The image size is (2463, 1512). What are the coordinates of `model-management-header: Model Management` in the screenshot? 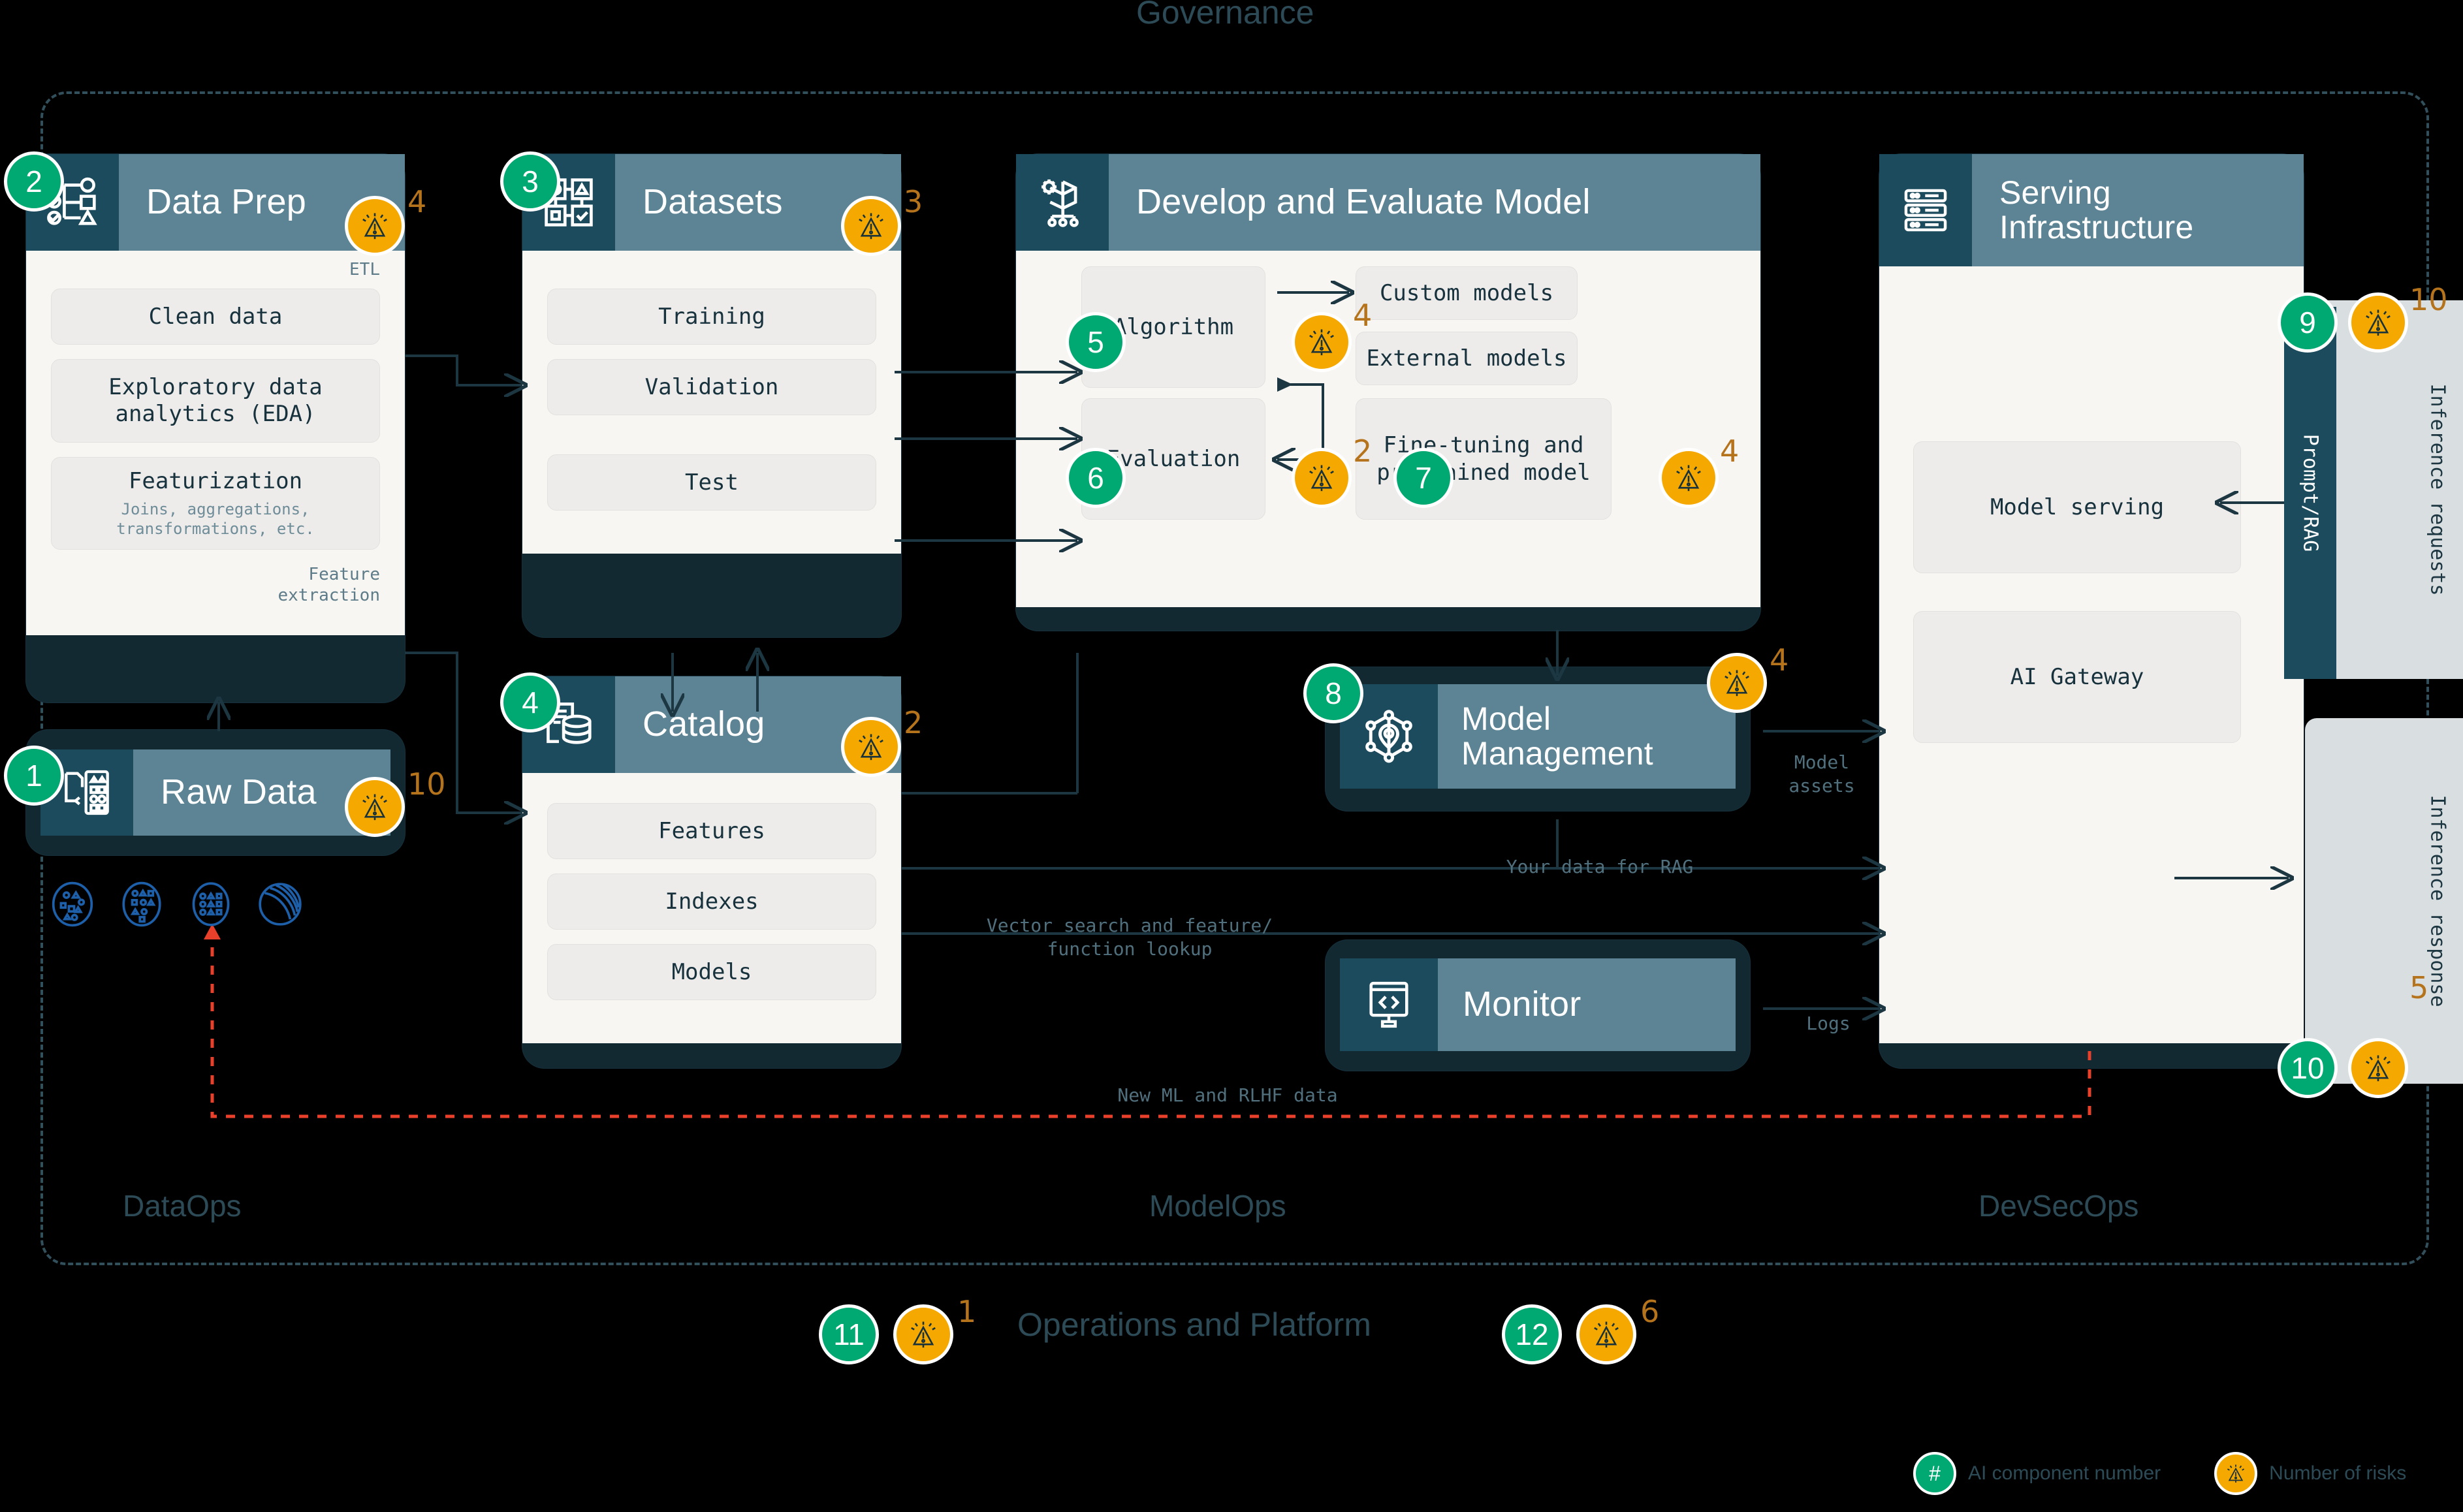 It's located at (1538, 737).